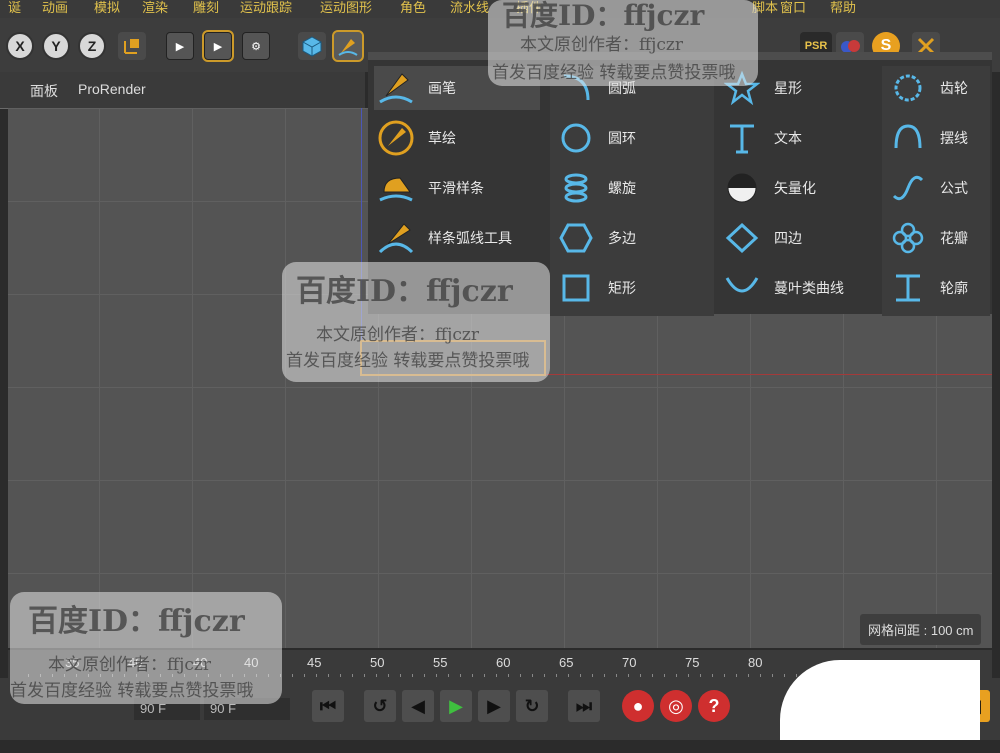  I want to click on skip-start-icon: ⏮, so click(328, 705).